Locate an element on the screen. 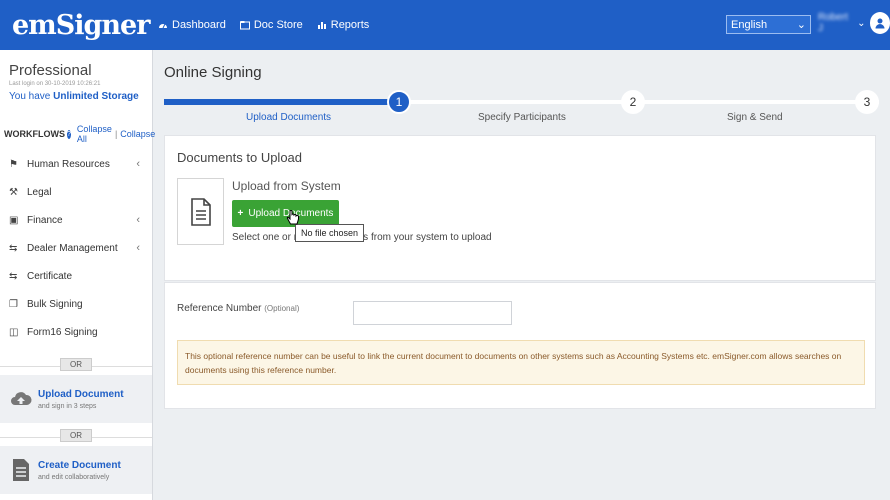 This screenshot has width=890, height=500. file-icon: ◫ is located at coordinates (14, 332).